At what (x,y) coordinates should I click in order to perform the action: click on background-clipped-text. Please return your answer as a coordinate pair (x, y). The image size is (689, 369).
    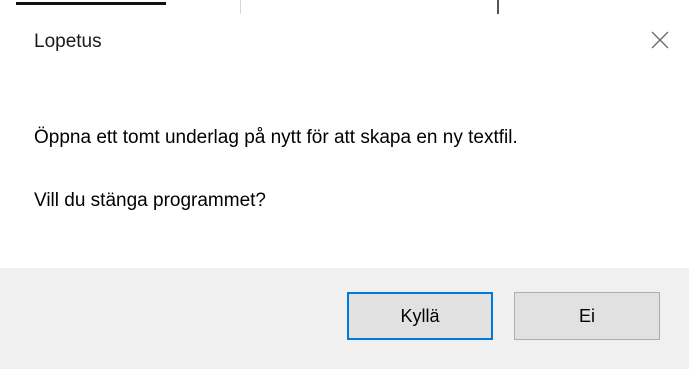
    Looking at the image, I should click on (91, 2).